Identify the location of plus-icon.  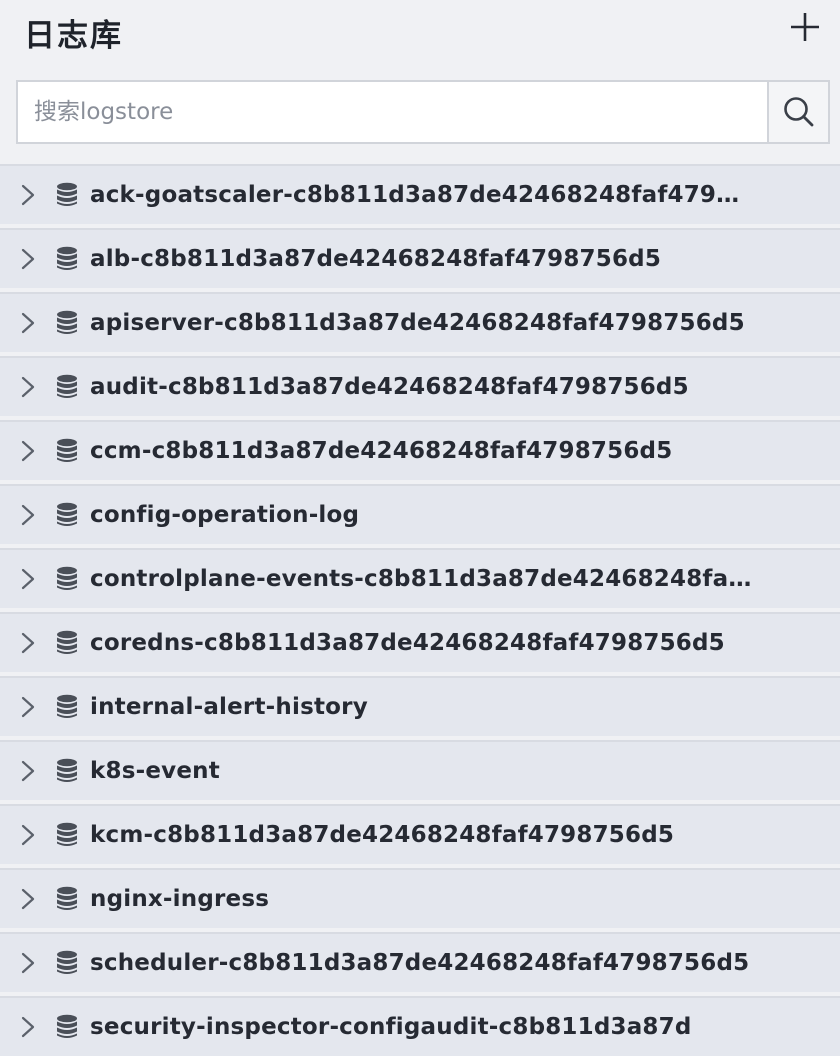
(805, 27).